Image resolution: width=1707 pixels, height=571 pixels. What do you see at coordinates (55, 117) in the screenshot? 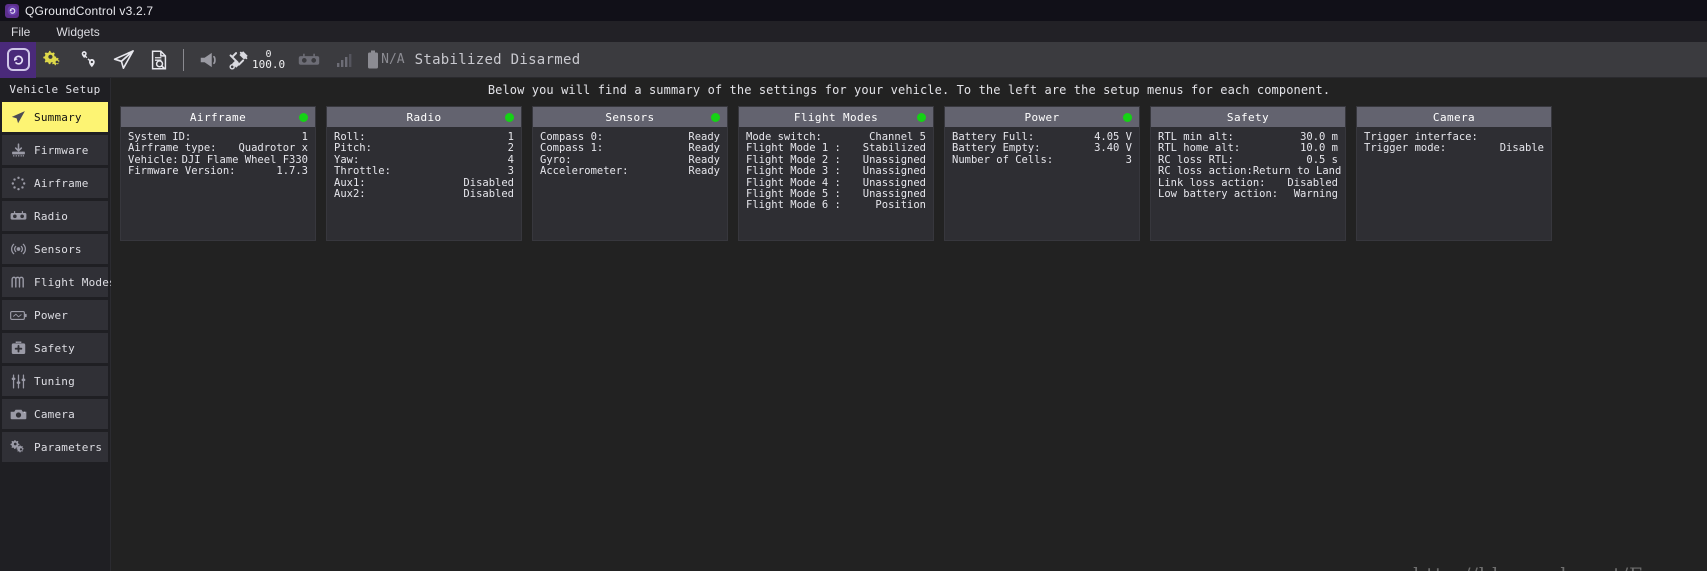
I see `sidebar-item-summary: Summary` at bounding box center [55, 117].